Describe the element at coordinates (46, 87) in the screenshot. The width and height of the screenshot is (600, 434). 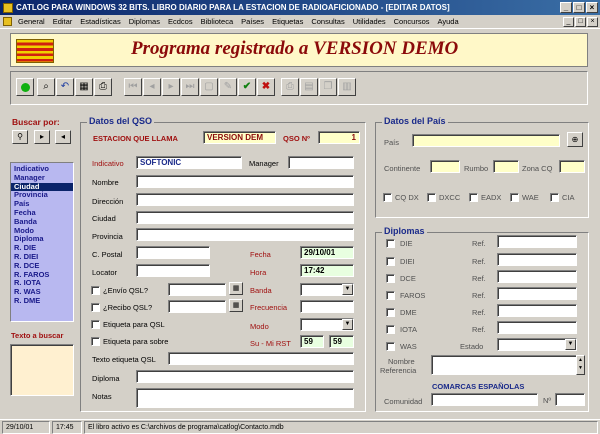
I see `zoom-icon: ⌕` at that location.